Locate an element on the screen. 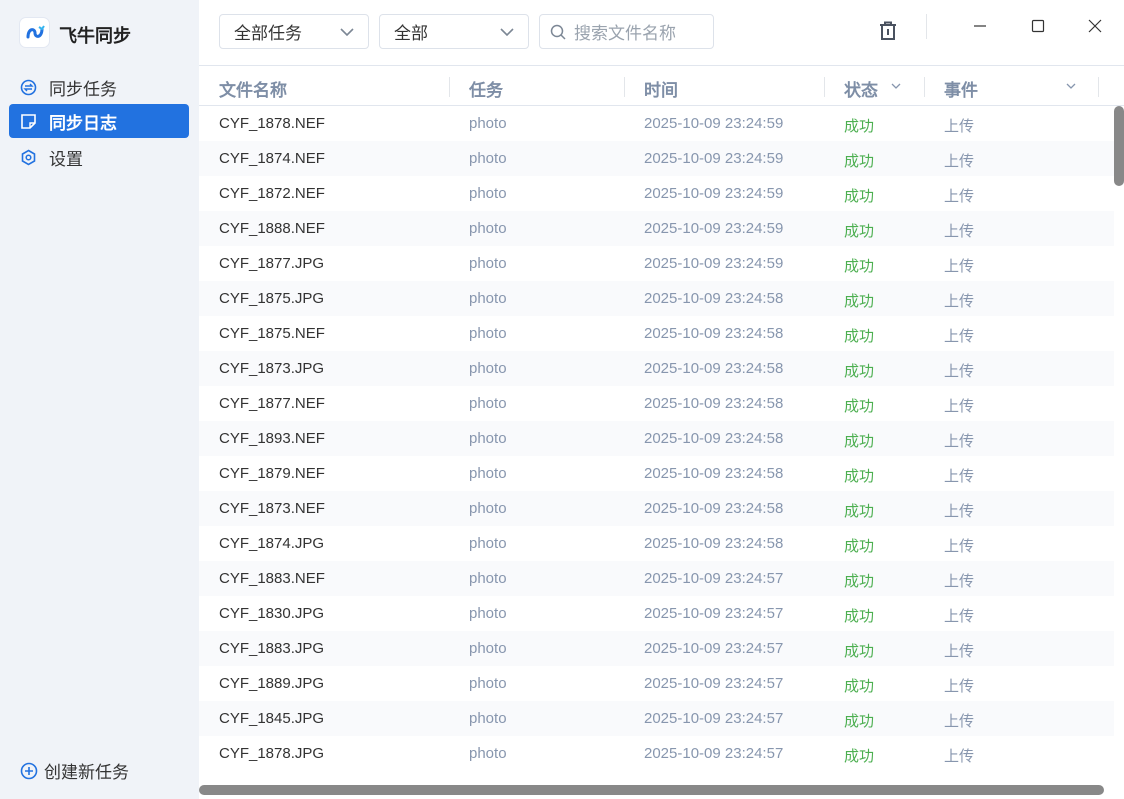 This screenshot has width=1124, height=799. table-row: CYF_1889.JPG photo 2025-10-09 23:24:57 成功 上传 is located at coordinates (656, 683).